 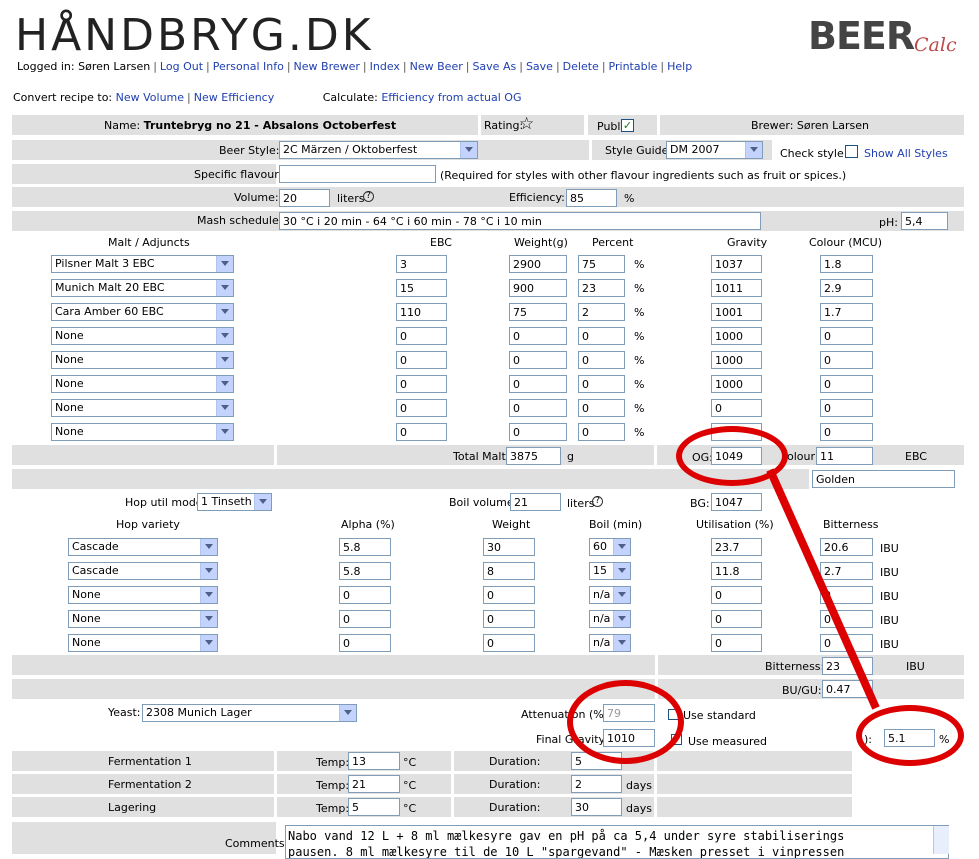 What do you see at coordinates (629, 738) in the screenshot?
I see `final-gravity-input` at bounding box center [629, 738].